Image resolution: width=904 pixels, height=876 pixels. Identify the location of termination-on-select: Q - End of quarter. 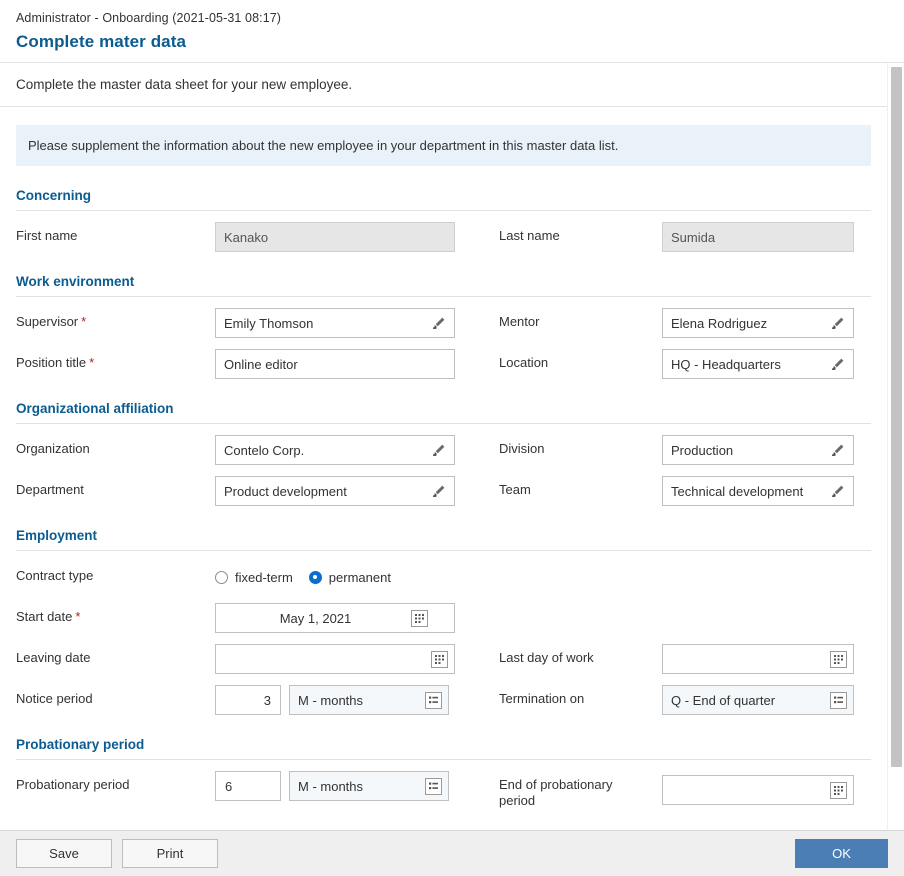
(758, 700).